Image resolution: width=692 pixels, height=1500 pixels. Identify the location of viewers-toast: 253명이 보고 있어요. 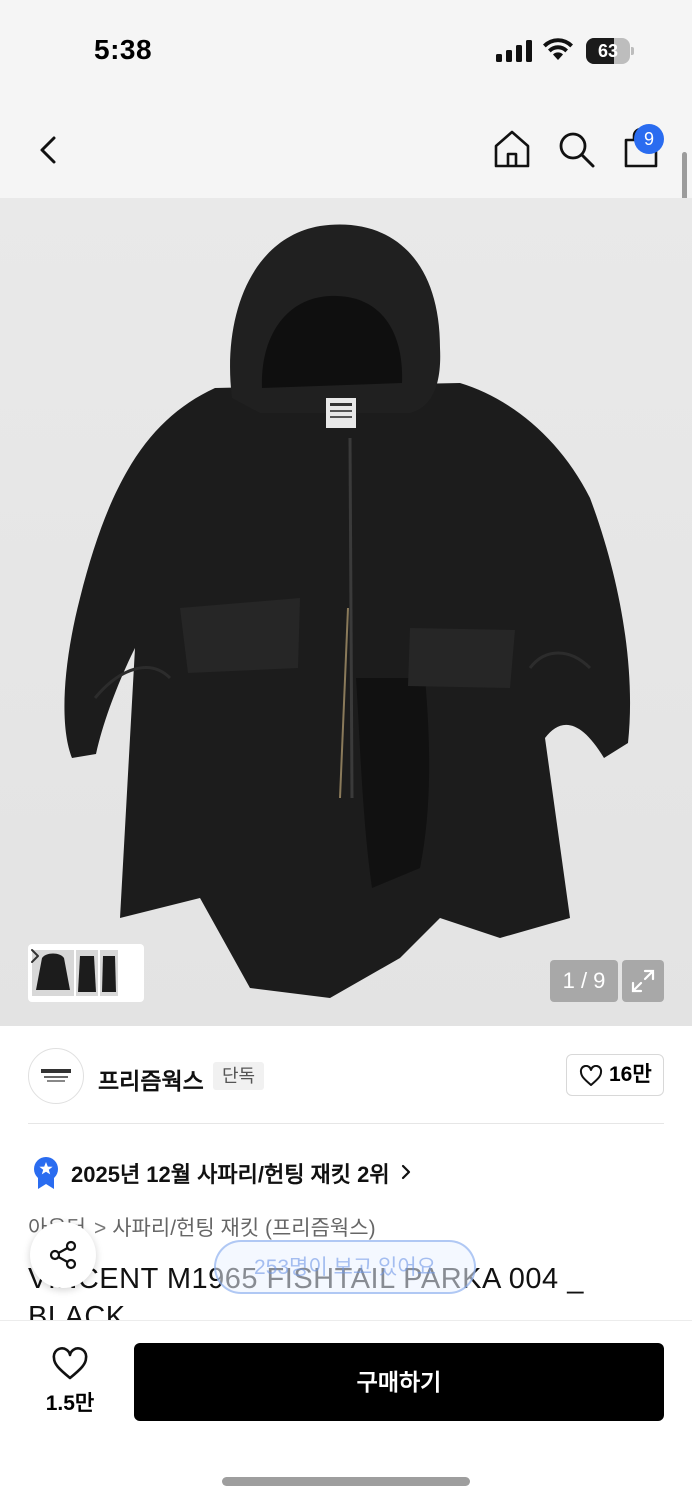
(345, 1267).